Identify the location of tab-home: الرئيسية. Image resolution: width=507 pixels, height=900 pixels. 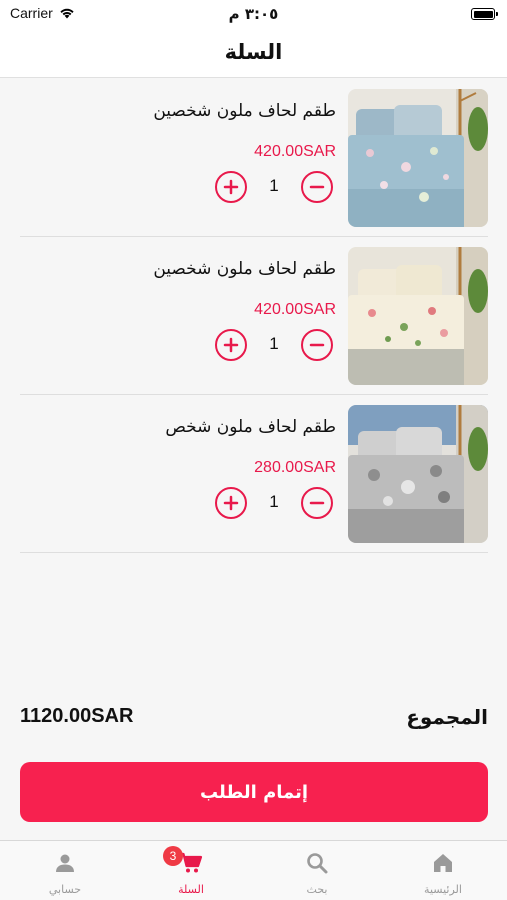
(443, 870).